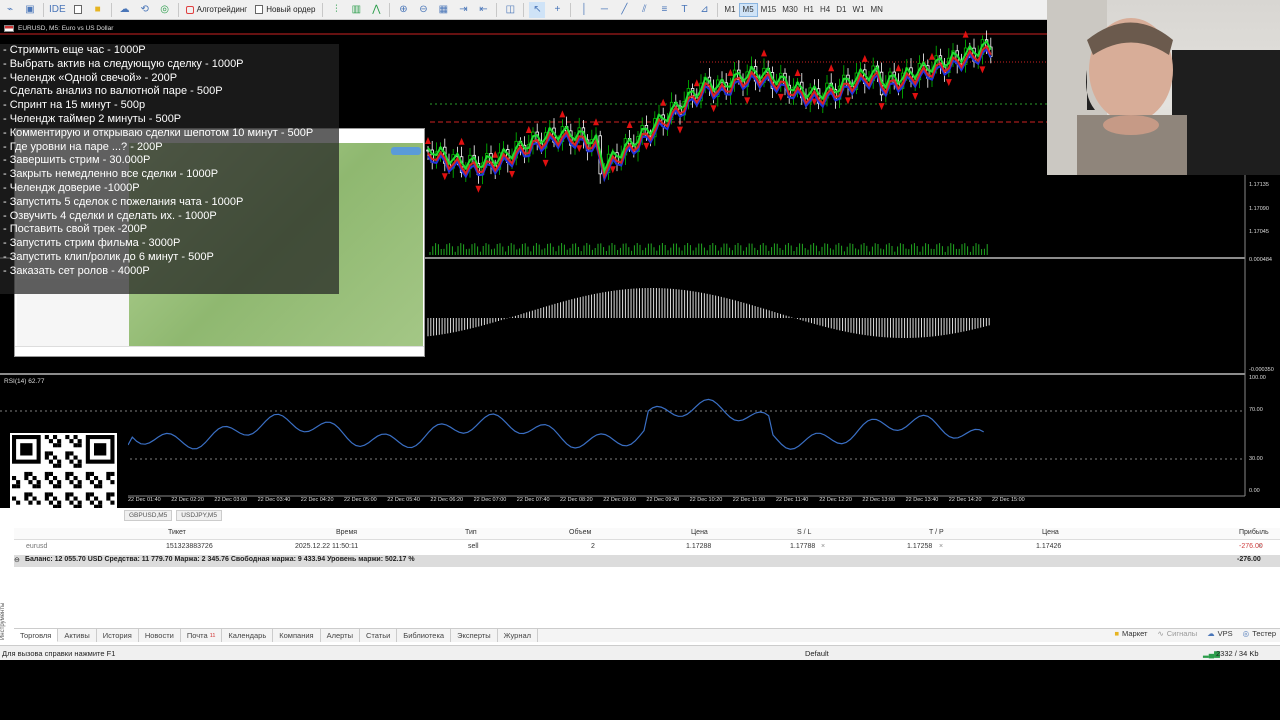 The image size is (1280, 720). I want to click on chat-input-bar, so click(219, 351).